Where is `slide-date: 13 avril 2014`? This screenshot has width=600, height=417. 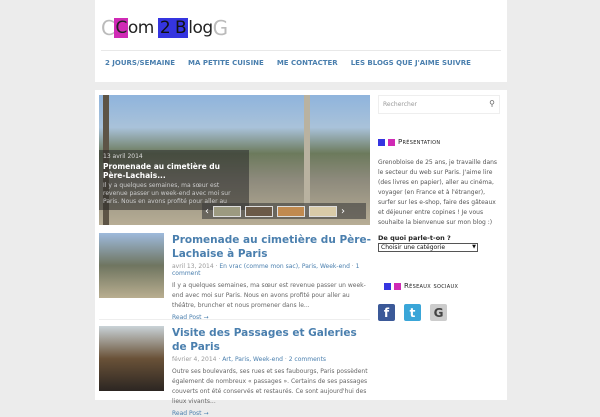
slide-date: 13 avril 2014 is located at coordinates (123, 156).